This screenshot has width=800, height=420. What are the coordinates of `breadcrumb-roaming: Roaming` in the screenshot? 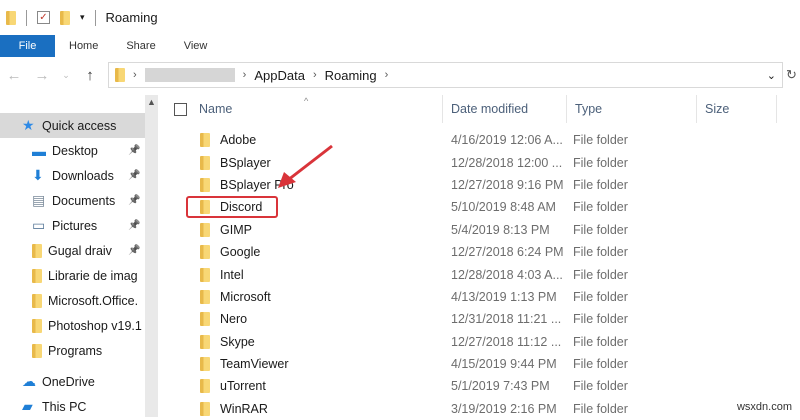 It's located at (351, 75).